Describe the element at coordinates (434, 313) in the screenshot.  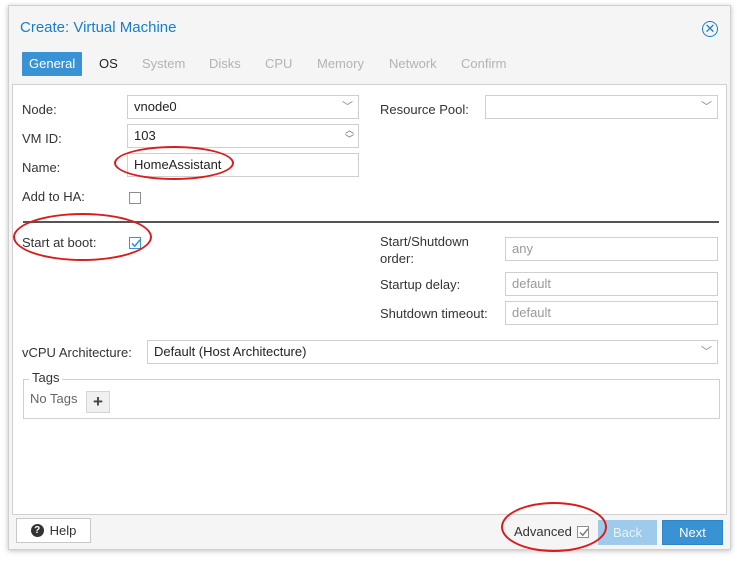
I see `shutdown-timeout-label: Shutdown timeout:` at that location.